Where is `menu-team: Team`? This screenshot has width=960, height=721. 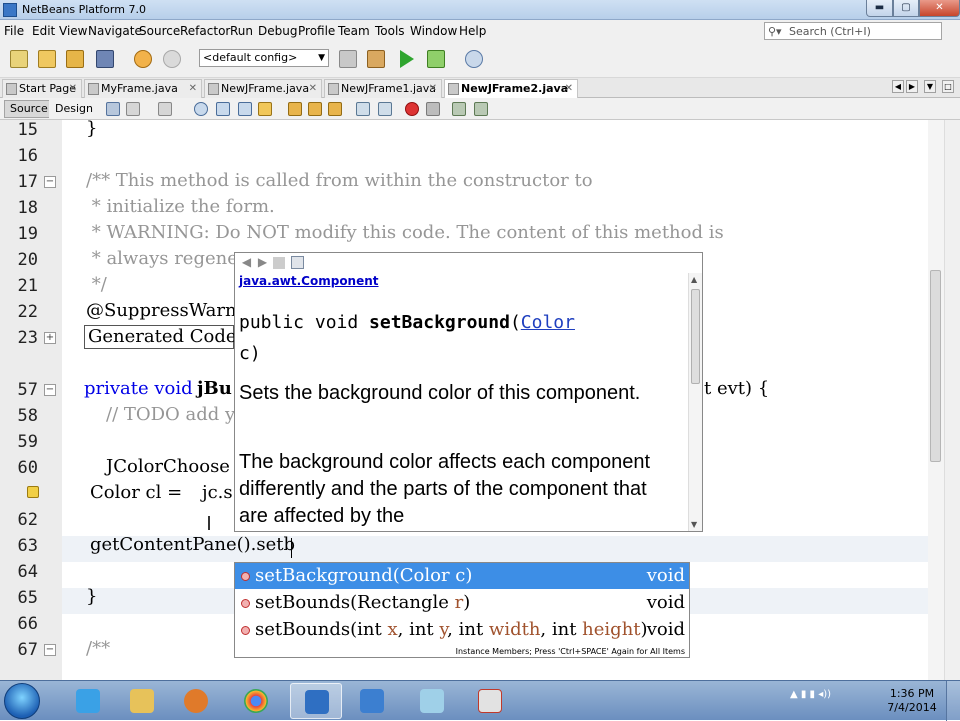 menu-team: Team is located at coordinates (354, 31).